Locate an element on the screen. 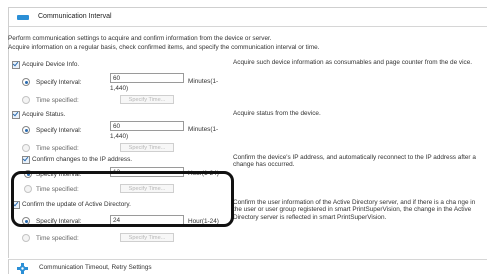  timeout-retry-section-header: Communication Timeout, Retry Settings is located at coordinates (247, 266).